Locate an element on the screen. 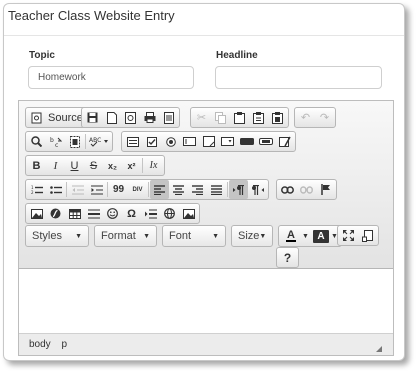  colors-group: A ▼ A ▼ is located at coordinates (310, 236).